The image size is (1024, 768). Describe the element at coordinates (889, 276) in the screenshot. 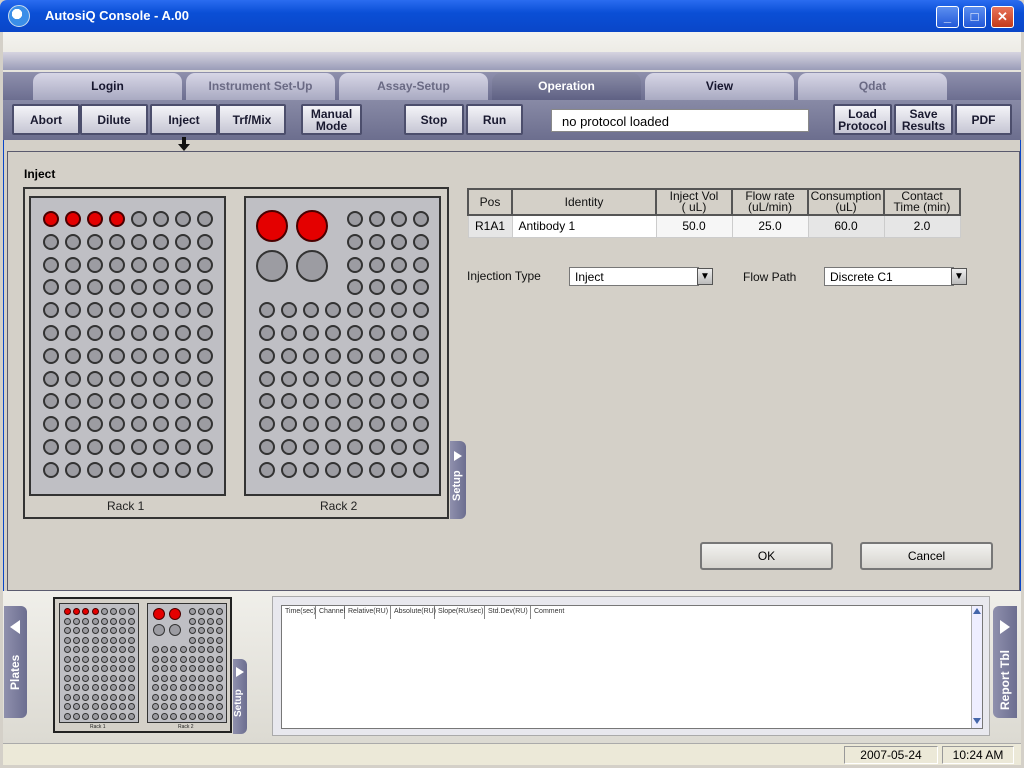

I see `flow-path-select: Discrete C1` at that location.